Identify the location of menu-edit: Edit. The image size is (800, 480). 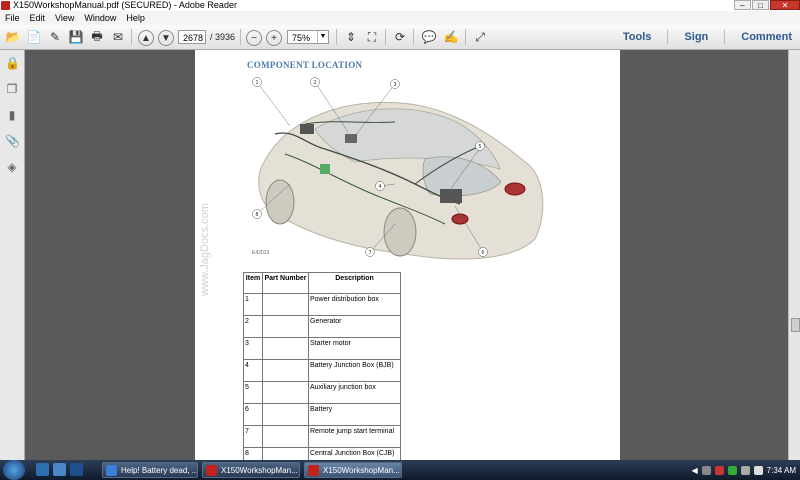
(38, 18).